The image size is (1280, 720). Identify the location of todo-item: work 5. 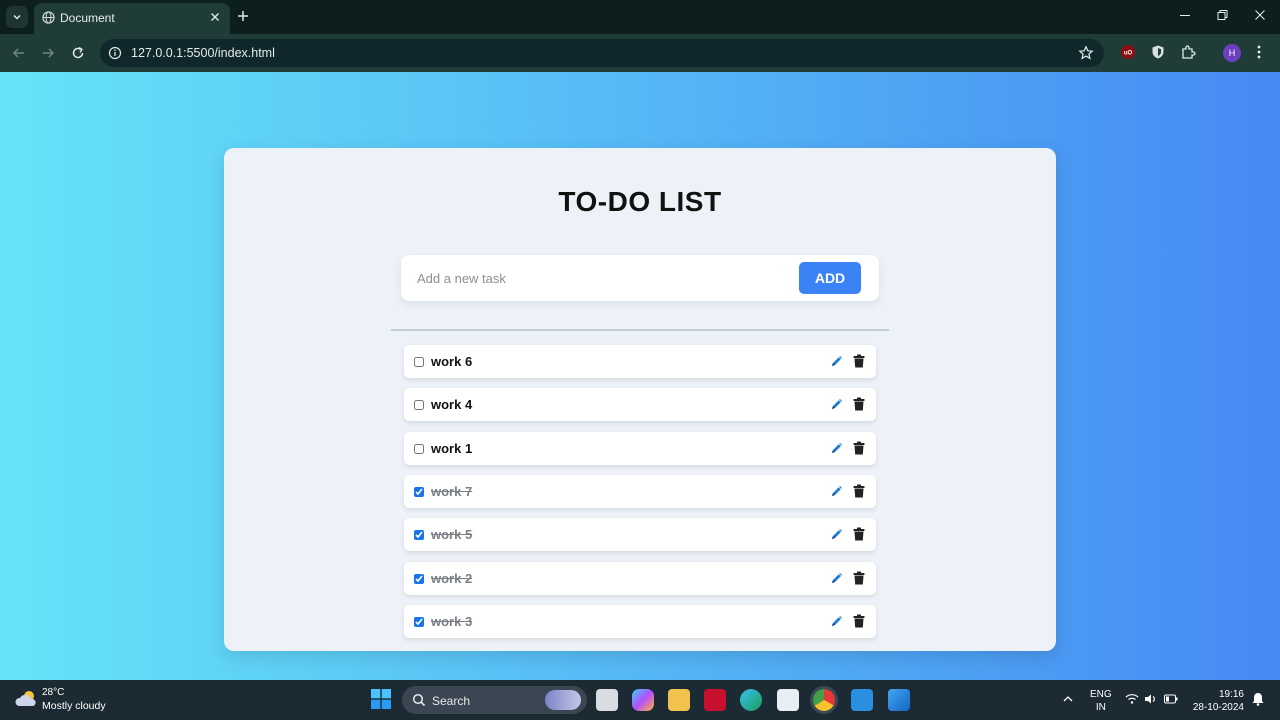
(640, 534).